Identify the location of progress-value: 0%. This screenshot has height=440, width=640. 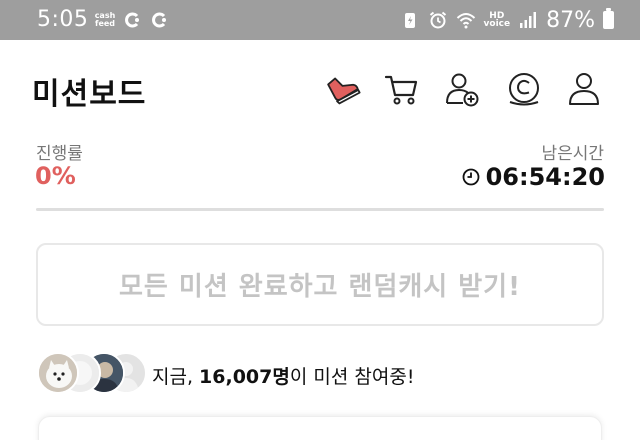
(55, 176).